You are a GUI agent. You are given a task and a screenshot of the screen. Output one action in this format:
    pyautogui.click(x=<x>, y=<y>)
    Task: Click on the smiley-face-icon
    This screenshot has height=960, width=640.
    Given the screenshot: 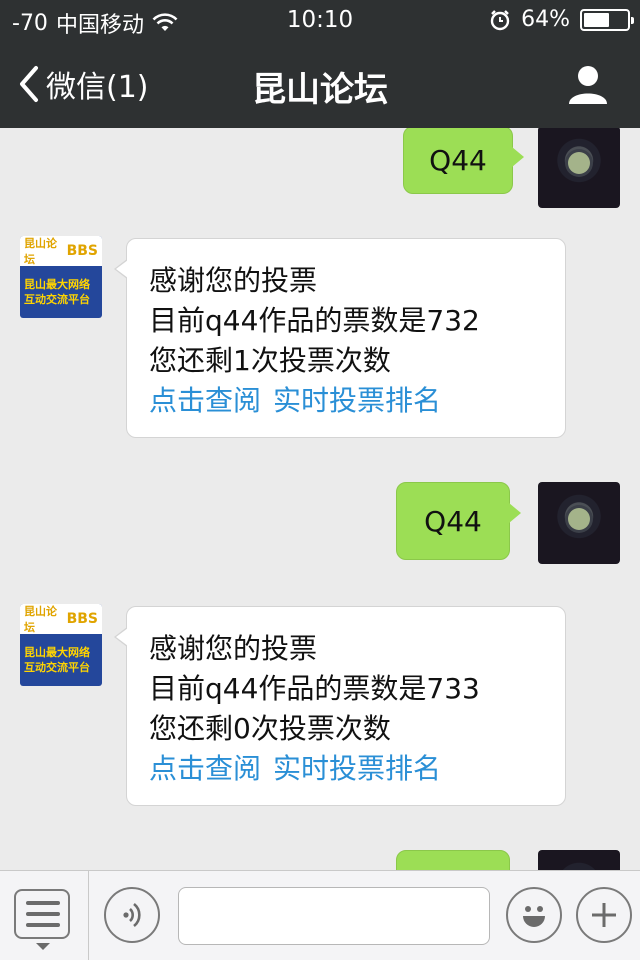 What is the action you would take?
    pyautogui.click(x=534, y=916)
    